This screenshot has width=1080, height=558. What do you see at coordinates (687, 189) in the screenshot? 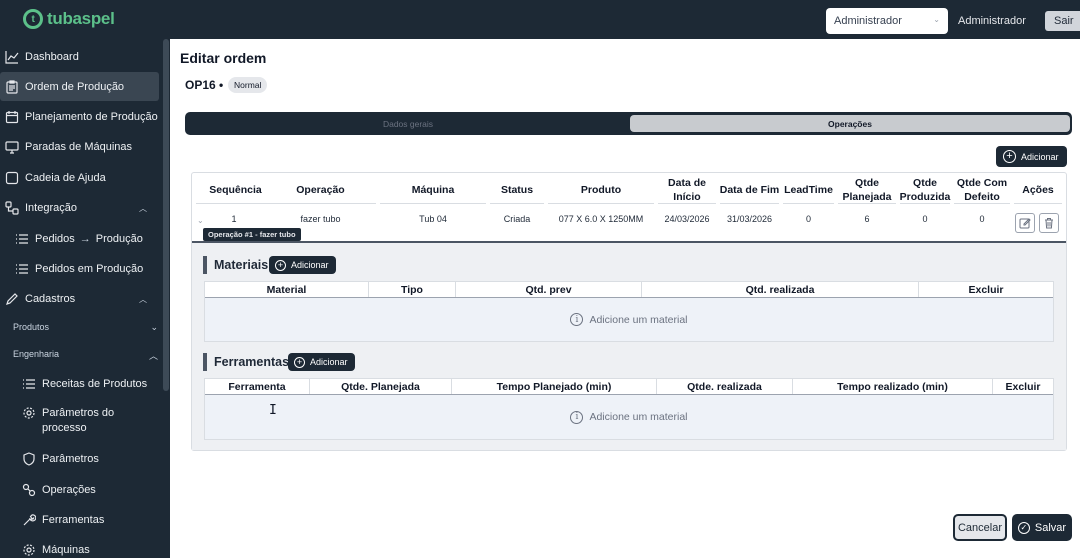
I see `column-header: Data de Início` at bounding box center [687, 189].